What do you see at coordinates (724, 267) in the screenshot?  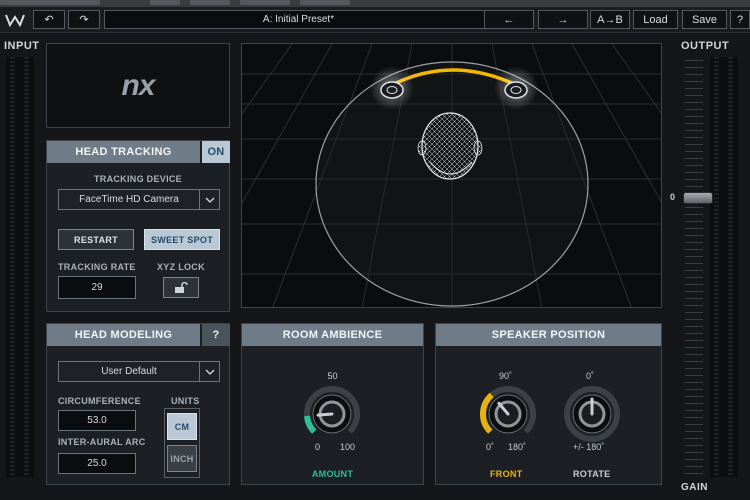 I see `output-meter` at bounding box center [724, 267].